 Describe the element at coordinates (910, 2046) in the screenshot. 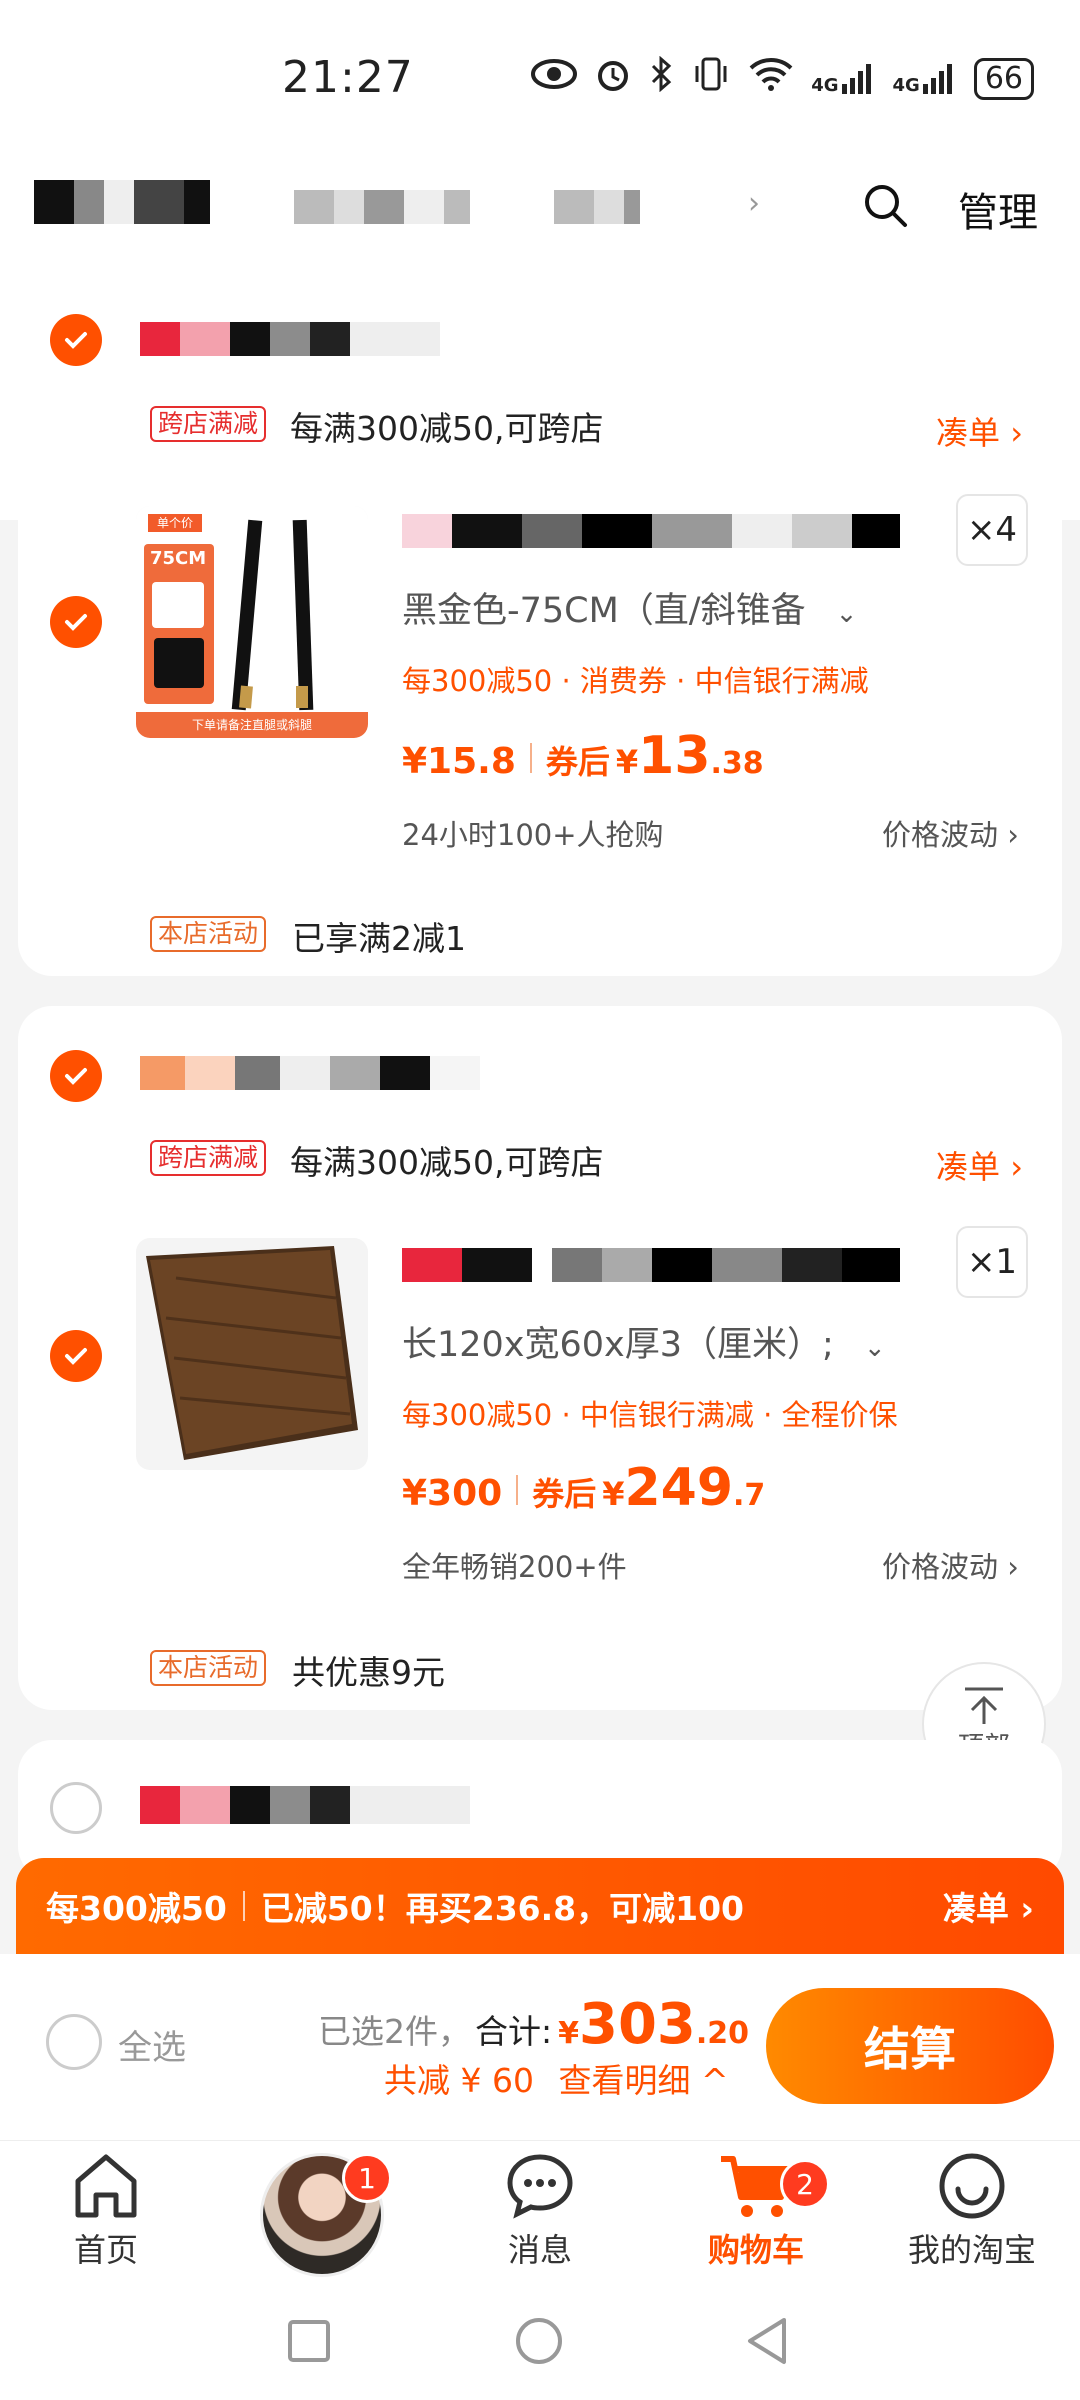

I see `checkout-button: 结算` at that location.